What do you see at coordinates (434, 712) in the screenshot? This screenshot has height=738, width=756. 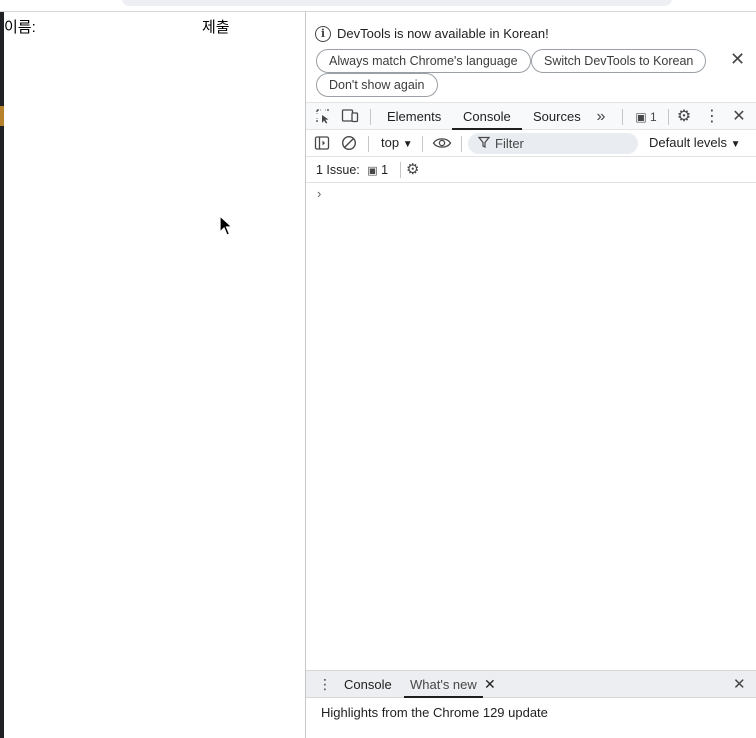 I see `whats-new-content: Highlights from the Chrome 129 update` at bounding box center [434, 712].